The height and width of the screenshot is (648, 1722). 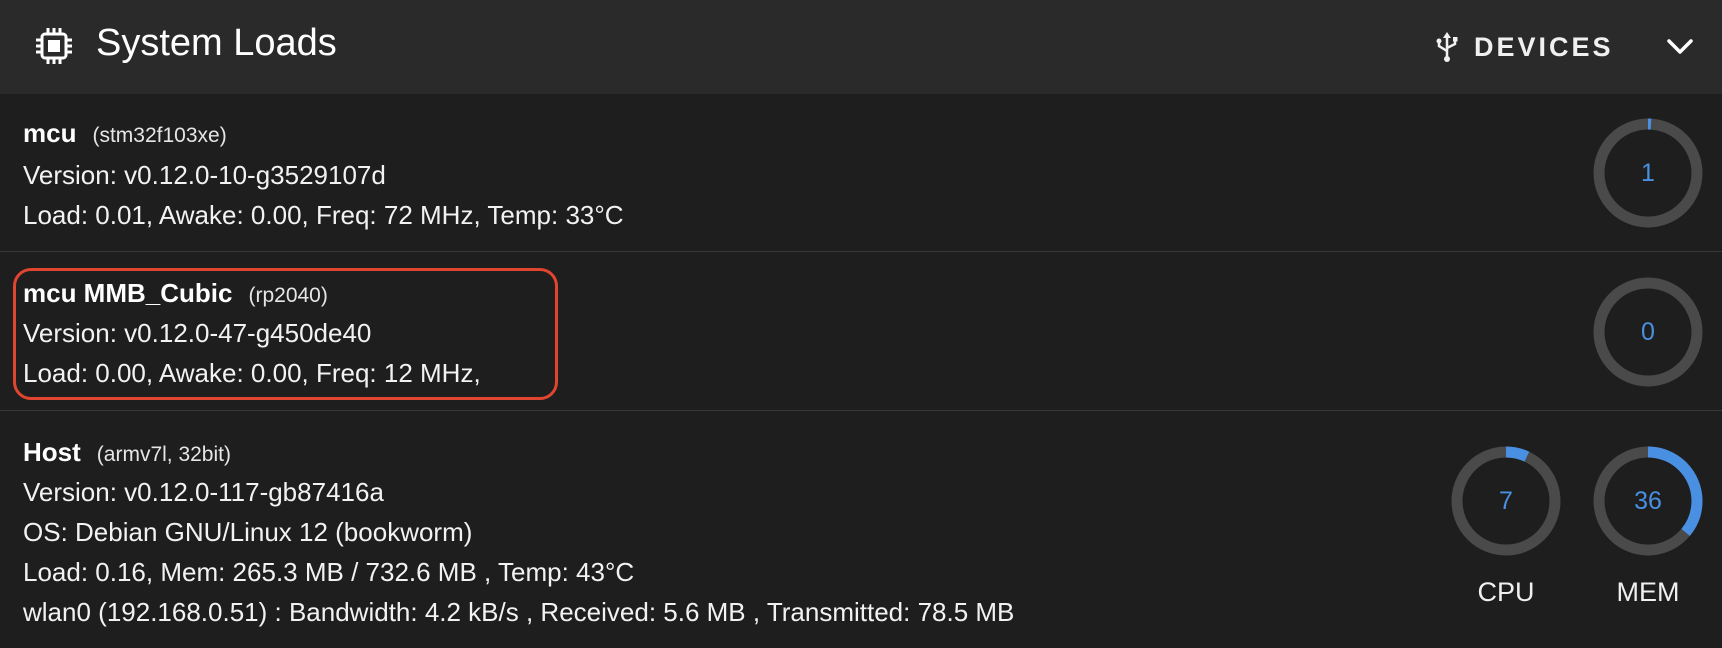 I want to click on gauge-value: 0, so click(x=1648, y=331).